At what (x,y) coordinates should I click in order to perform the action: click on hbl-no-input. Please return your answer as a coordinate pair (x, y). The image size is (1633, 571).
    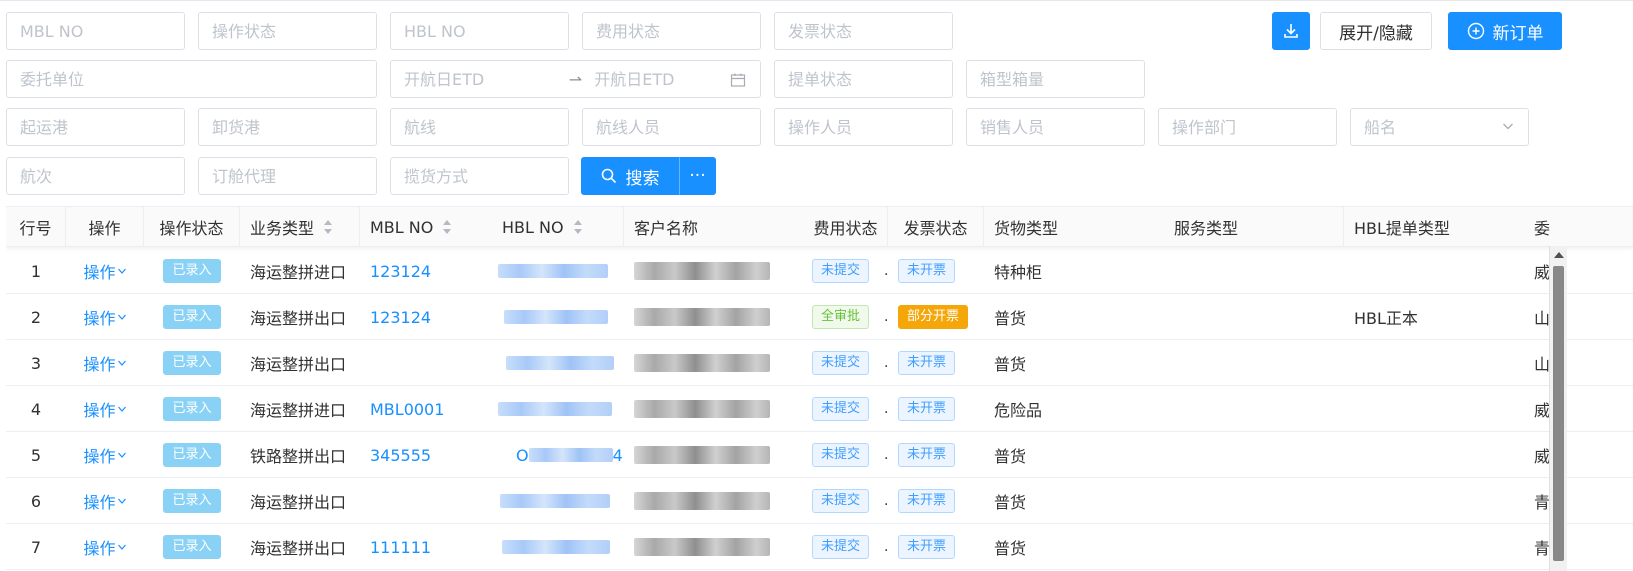
    Looking at the image, I should click on (479, 31).